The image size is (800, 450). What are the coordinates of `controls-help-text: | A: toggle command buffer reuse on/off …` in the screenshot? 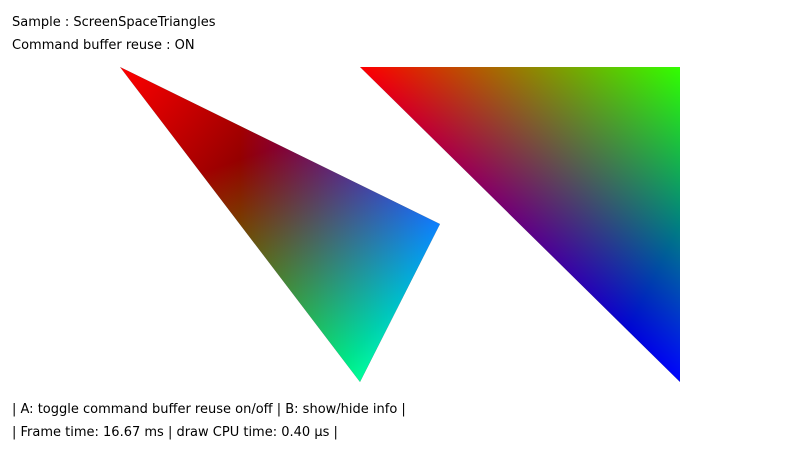 It's located at (209, 409).